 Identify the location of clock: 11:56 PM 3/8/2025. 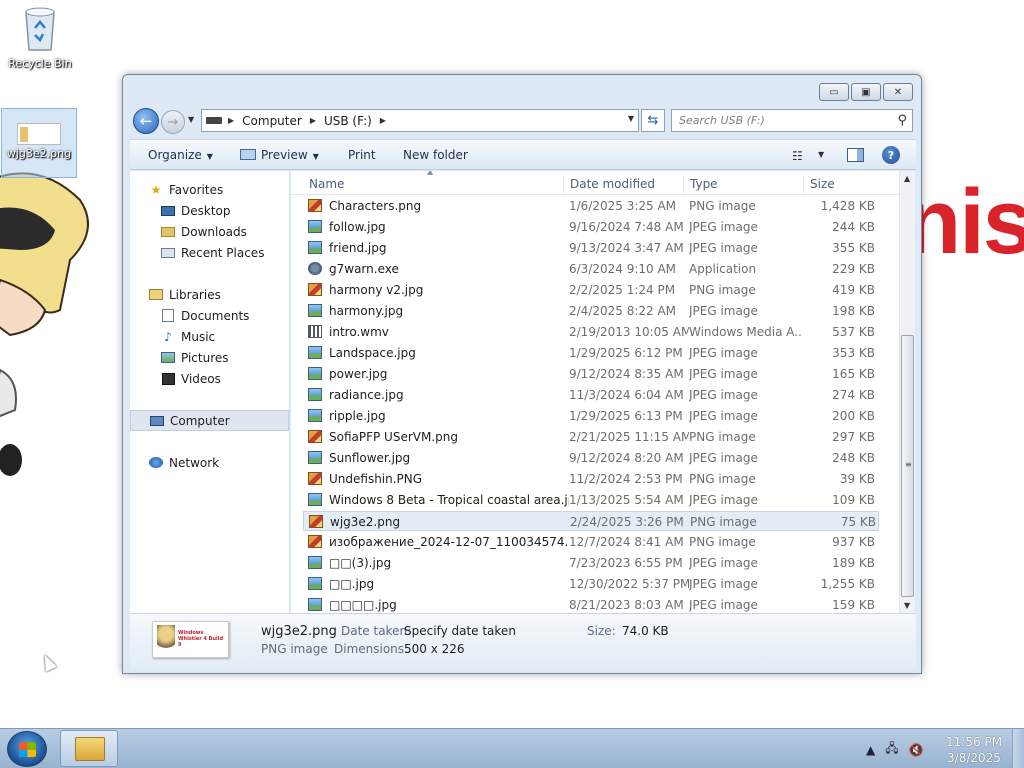
(974, 750).